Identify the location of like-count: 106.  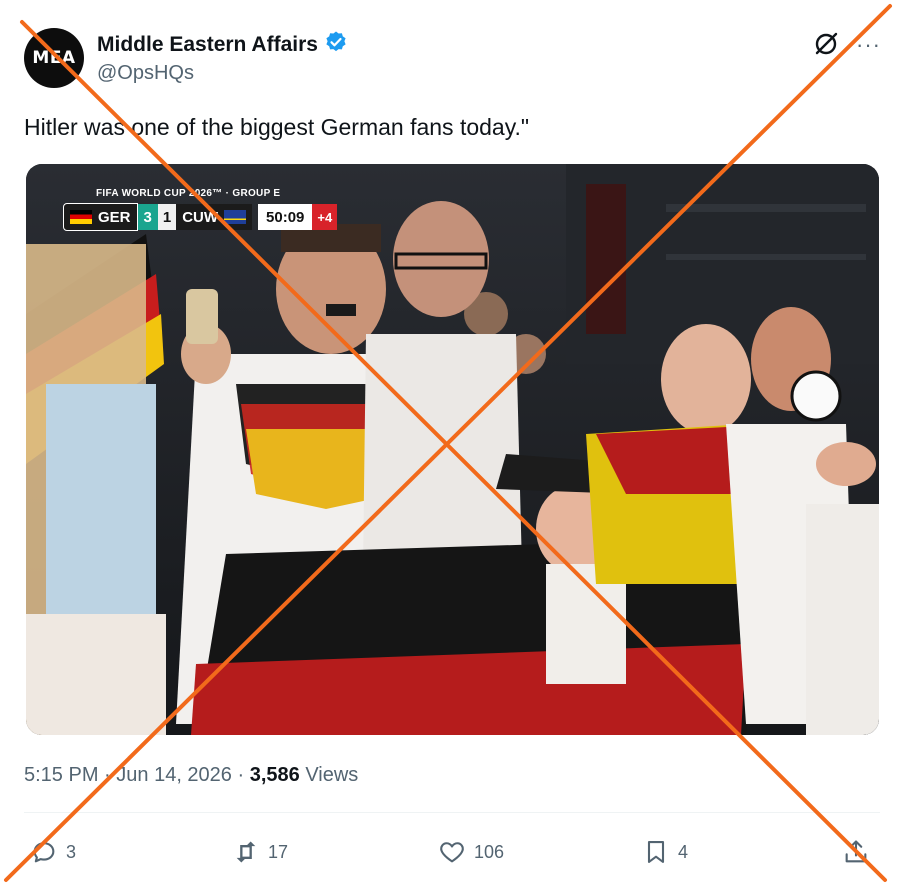
(489, 851).